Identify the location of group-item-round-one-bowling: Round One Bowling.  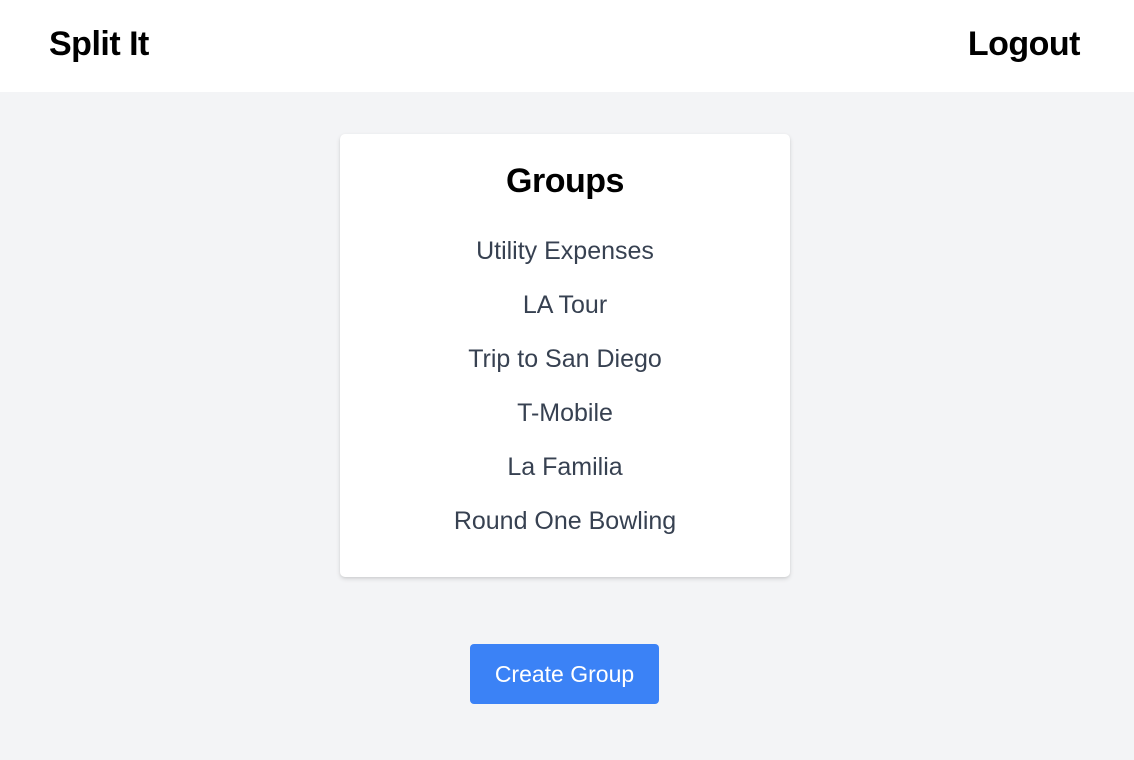
(565, 528).